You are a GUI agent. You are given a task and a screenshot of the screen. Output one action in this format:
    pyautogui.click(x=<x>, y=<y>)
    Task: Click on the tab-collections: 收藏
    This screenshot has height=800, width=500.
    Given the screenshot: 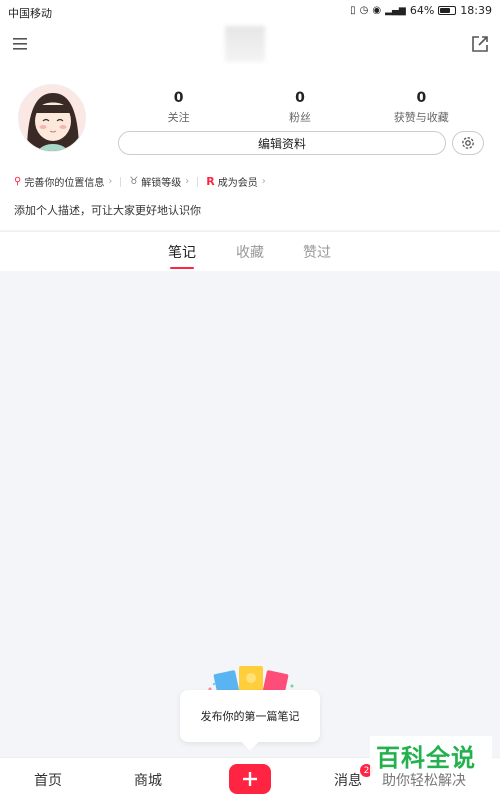 What is the action you would take?
    pyautogui.click(x=250, y=252)
    